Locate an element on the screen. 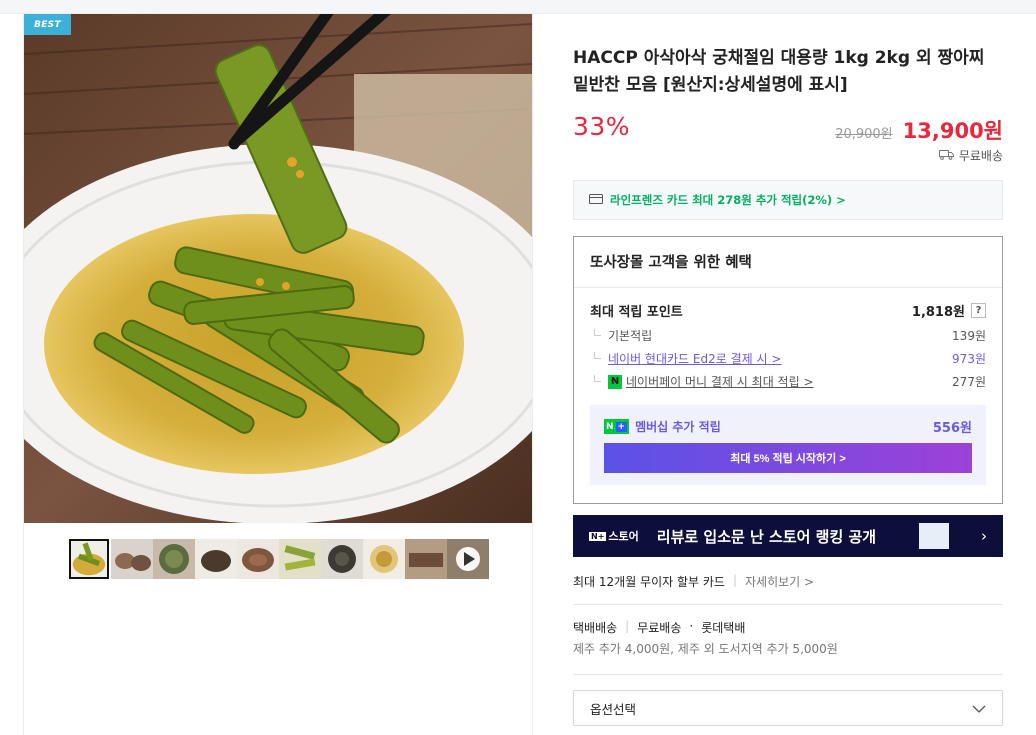 This screenshot has height=735, width=1036. max-points-value: 1,818원 is located at coordinates (938, 312).